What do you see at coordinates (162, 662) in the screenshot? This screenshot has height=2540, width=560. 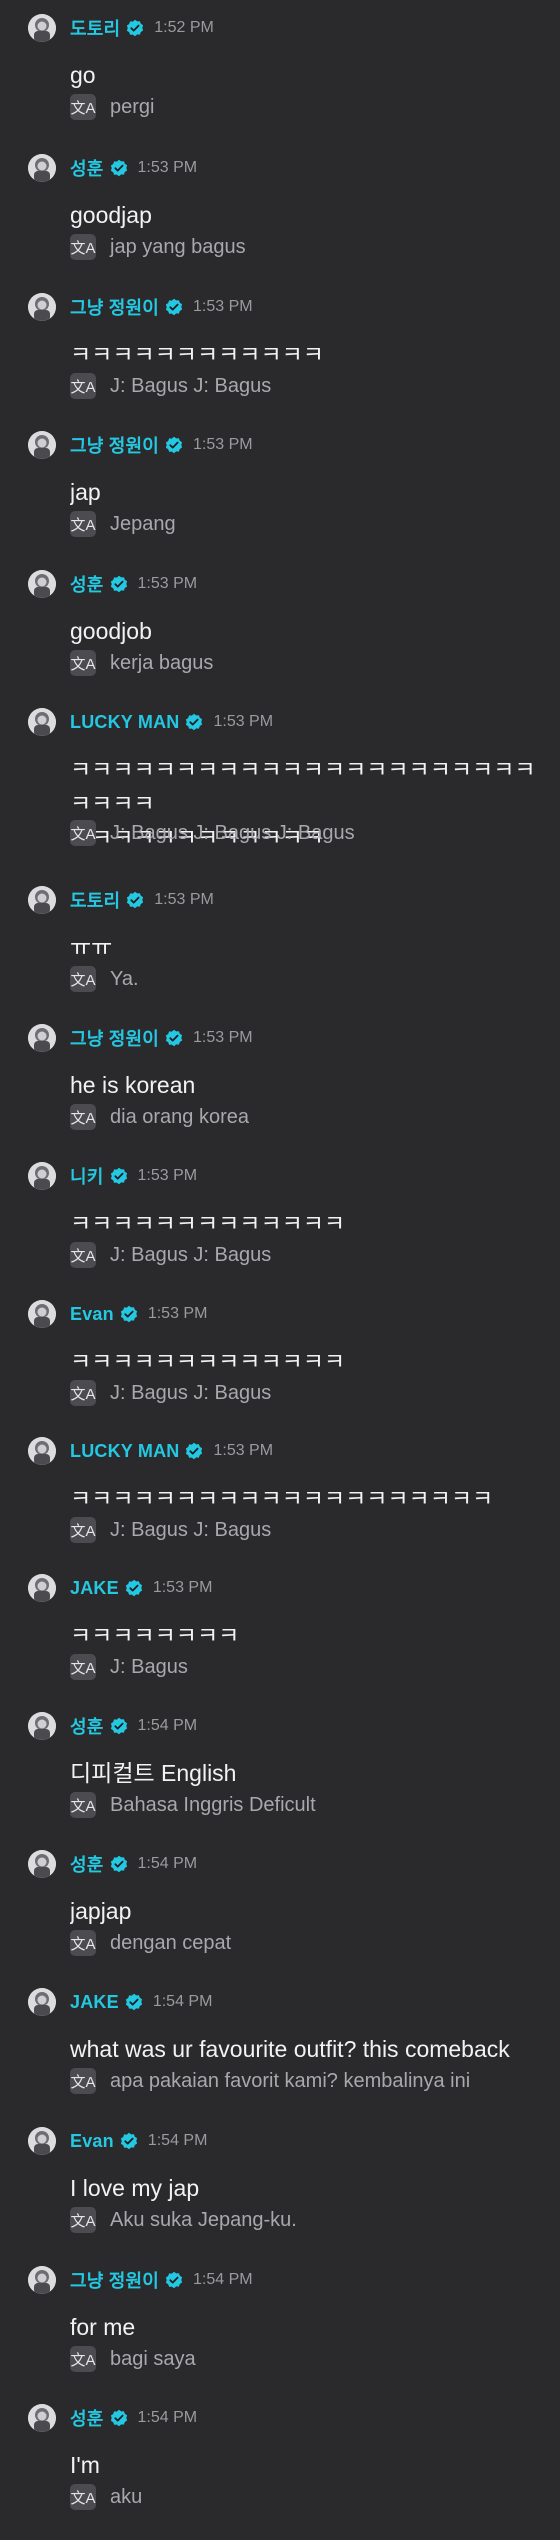 I see `translation-text: kerja bagus` at bounding box center [162, 662].